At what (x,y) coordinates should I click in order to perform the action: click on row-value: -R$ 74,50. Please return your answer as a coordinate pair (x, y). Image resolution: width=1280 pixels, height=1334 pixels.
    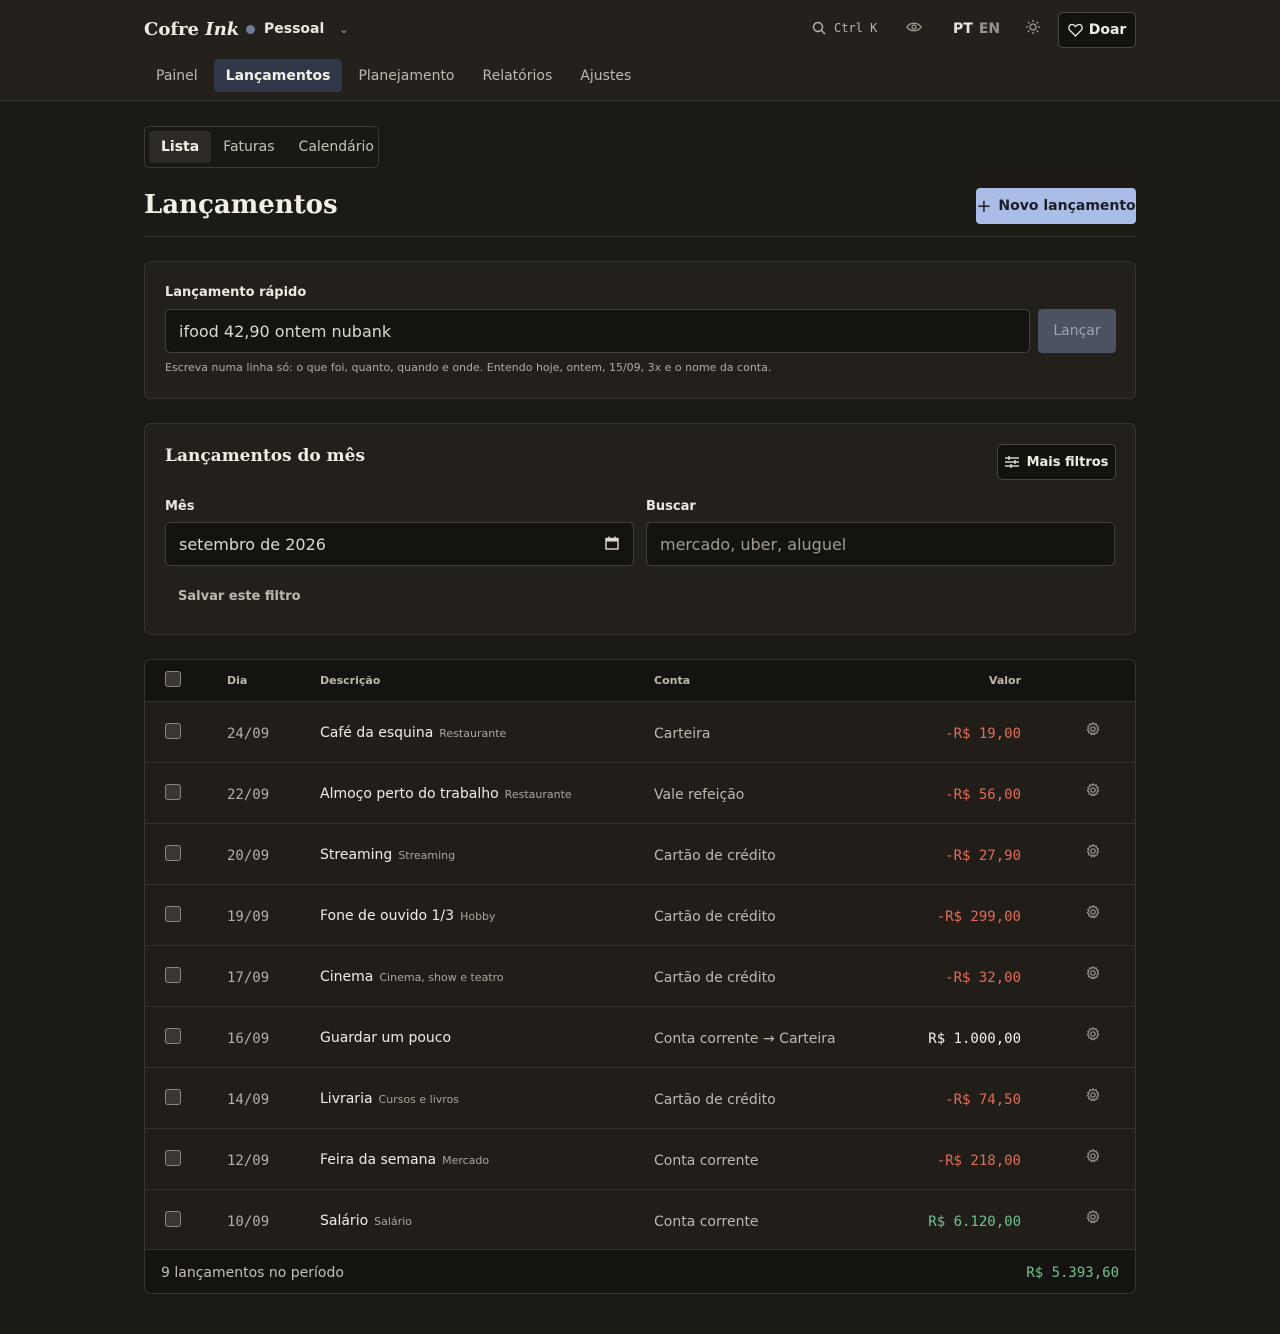
    Looking at the image, I should click on (983, 1100).